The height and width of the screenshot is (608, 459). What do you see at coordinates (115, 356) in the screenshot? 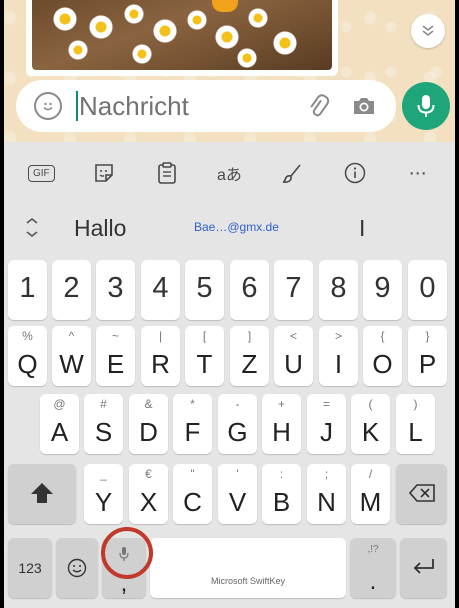
I see `key-e: ~ E` at bounding box center [115, 356].